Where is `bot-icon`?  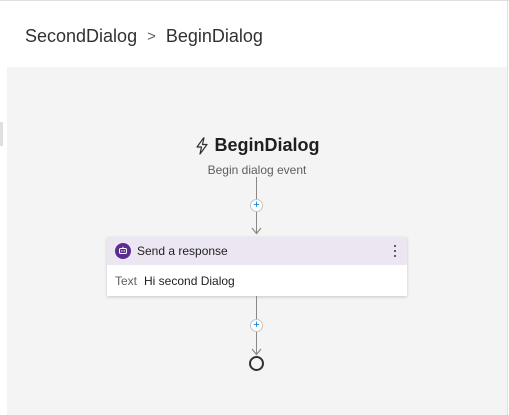
bot-icon is located at coordinates (123, 251).